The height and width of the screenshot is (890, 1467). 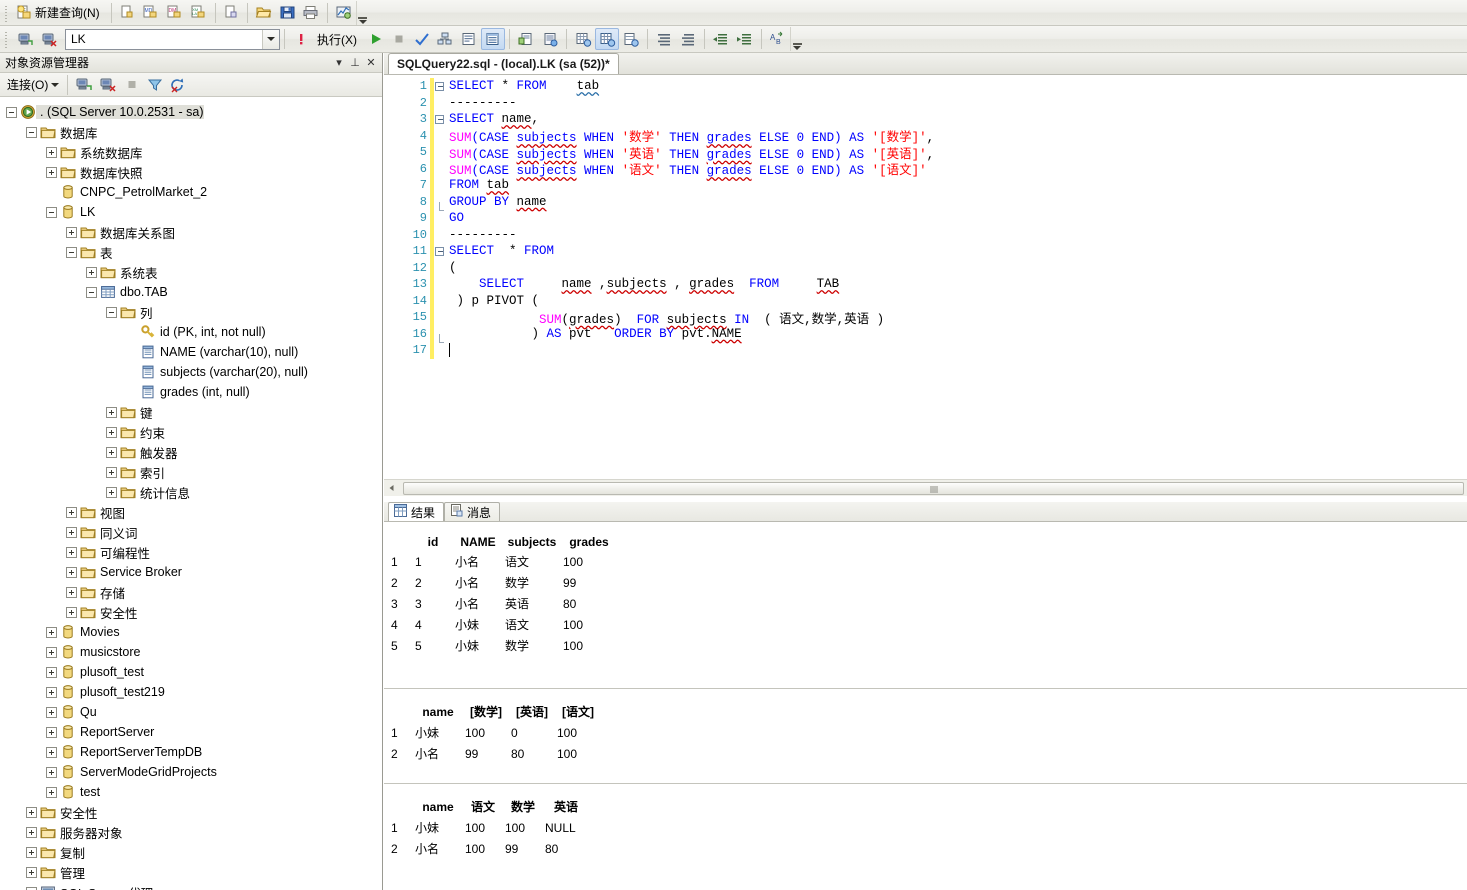 What do you see at coordinates (311, 13) in the screenshot?
I see `print-button` at bounding box center [311, 13].